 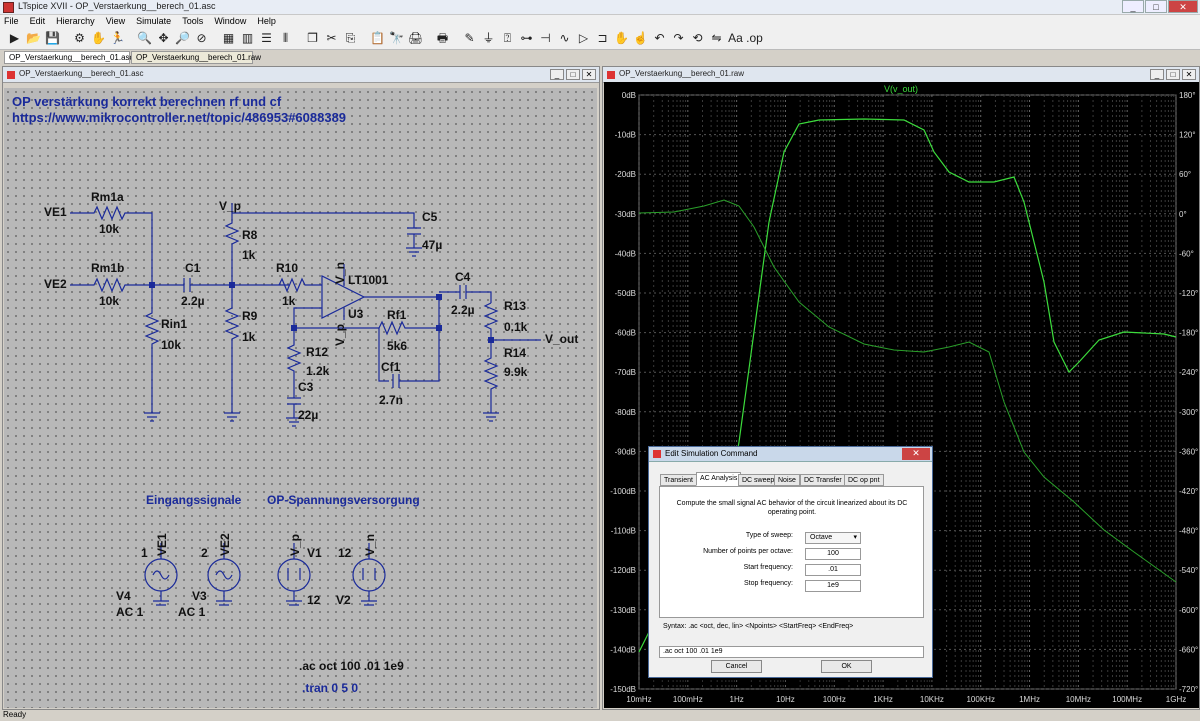 What do you see at coordinates (1127, 699) in the screenshot?
I see `x-tick-label: 100MHz` at bounding box center [1127, 699].